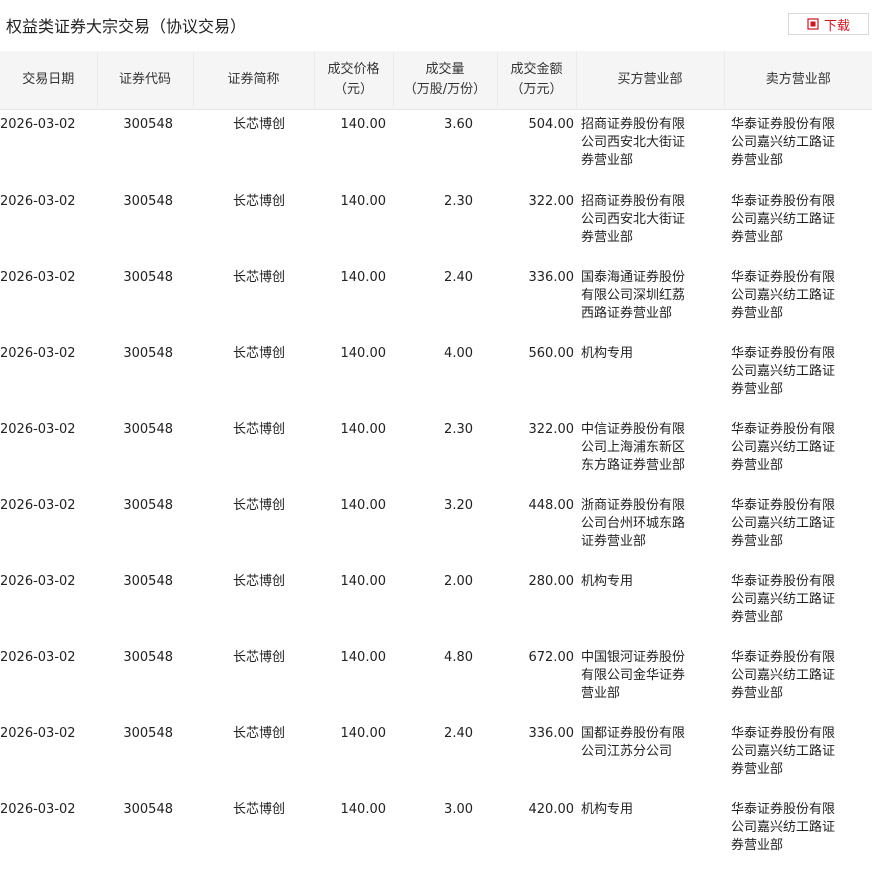 This screenshot has height=871, width=872. Describe the element at coordinates (633, 675) in the screenshot. I see `cell-buyer: 中国银河证券股份有限公司金华证券营业部` at that location.